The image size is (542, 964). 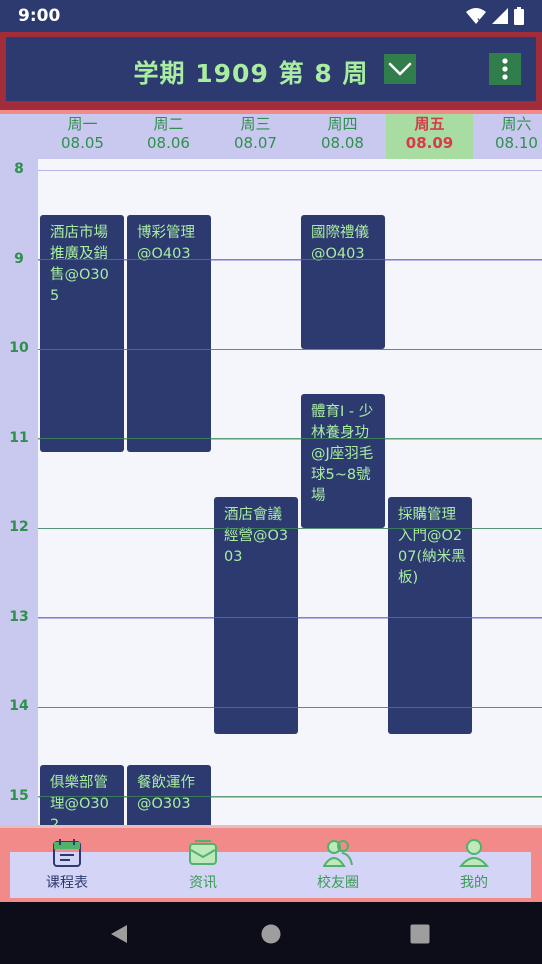 I want to click on day-date: 08.10, so click(x=516, y=143).